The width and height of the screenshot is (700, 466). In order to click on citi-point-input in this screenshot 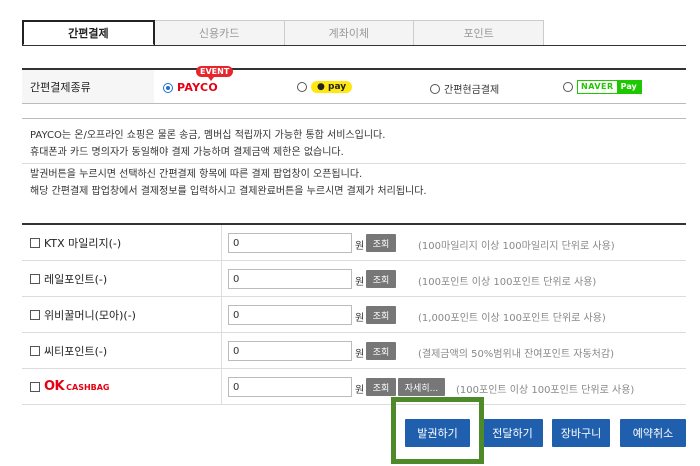, I will do `click(290, 351)`.